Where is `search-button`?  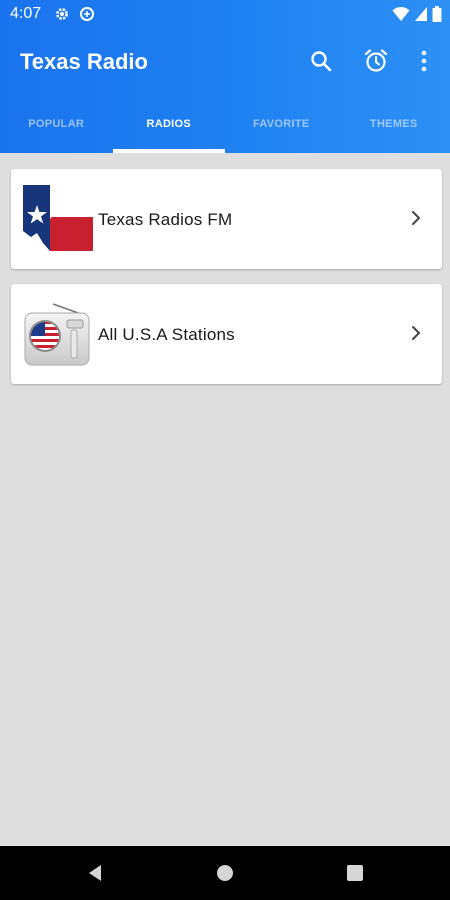 search-button is located at coordinates (321, 61).